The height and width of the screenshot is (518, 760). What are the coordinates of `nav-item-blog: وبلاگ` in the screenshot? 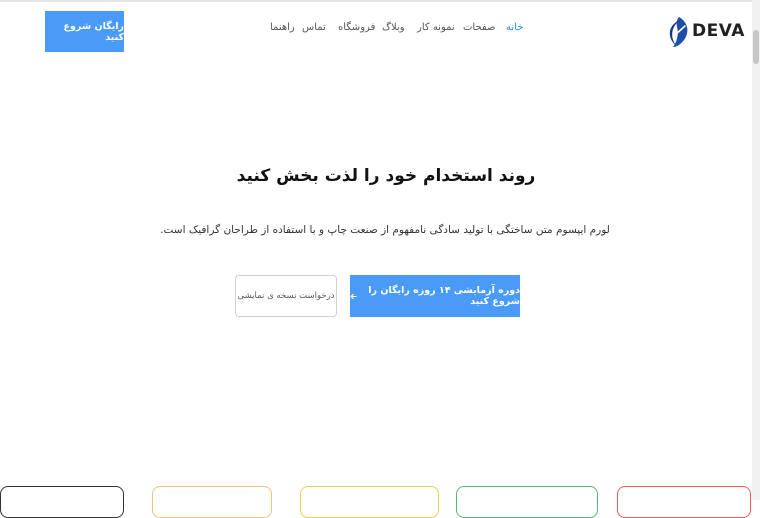 It's located at (393, 27).